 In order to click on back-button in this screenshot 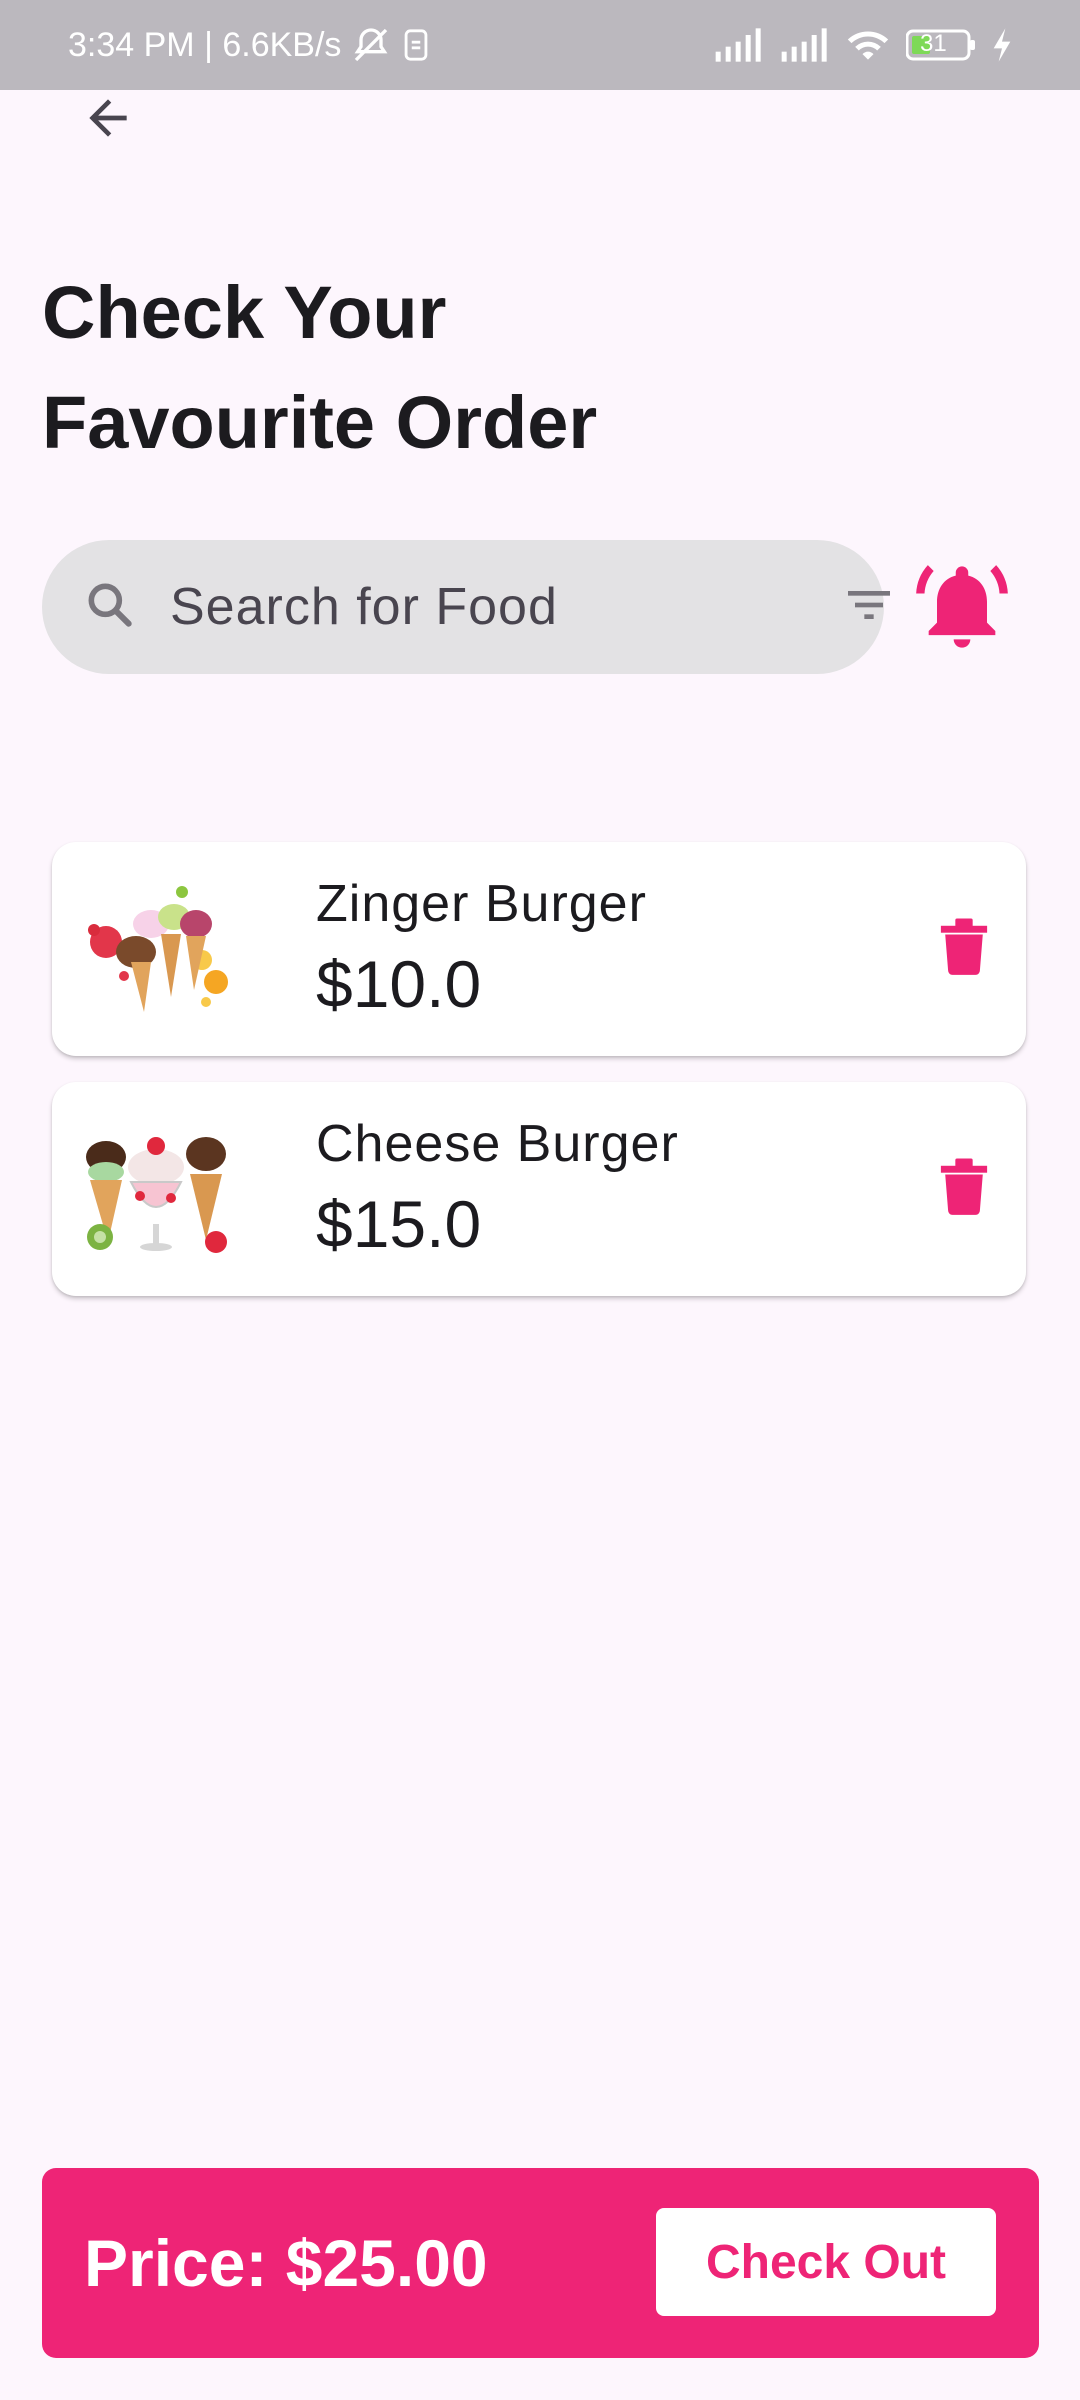, I will do `click(108, 120)`.